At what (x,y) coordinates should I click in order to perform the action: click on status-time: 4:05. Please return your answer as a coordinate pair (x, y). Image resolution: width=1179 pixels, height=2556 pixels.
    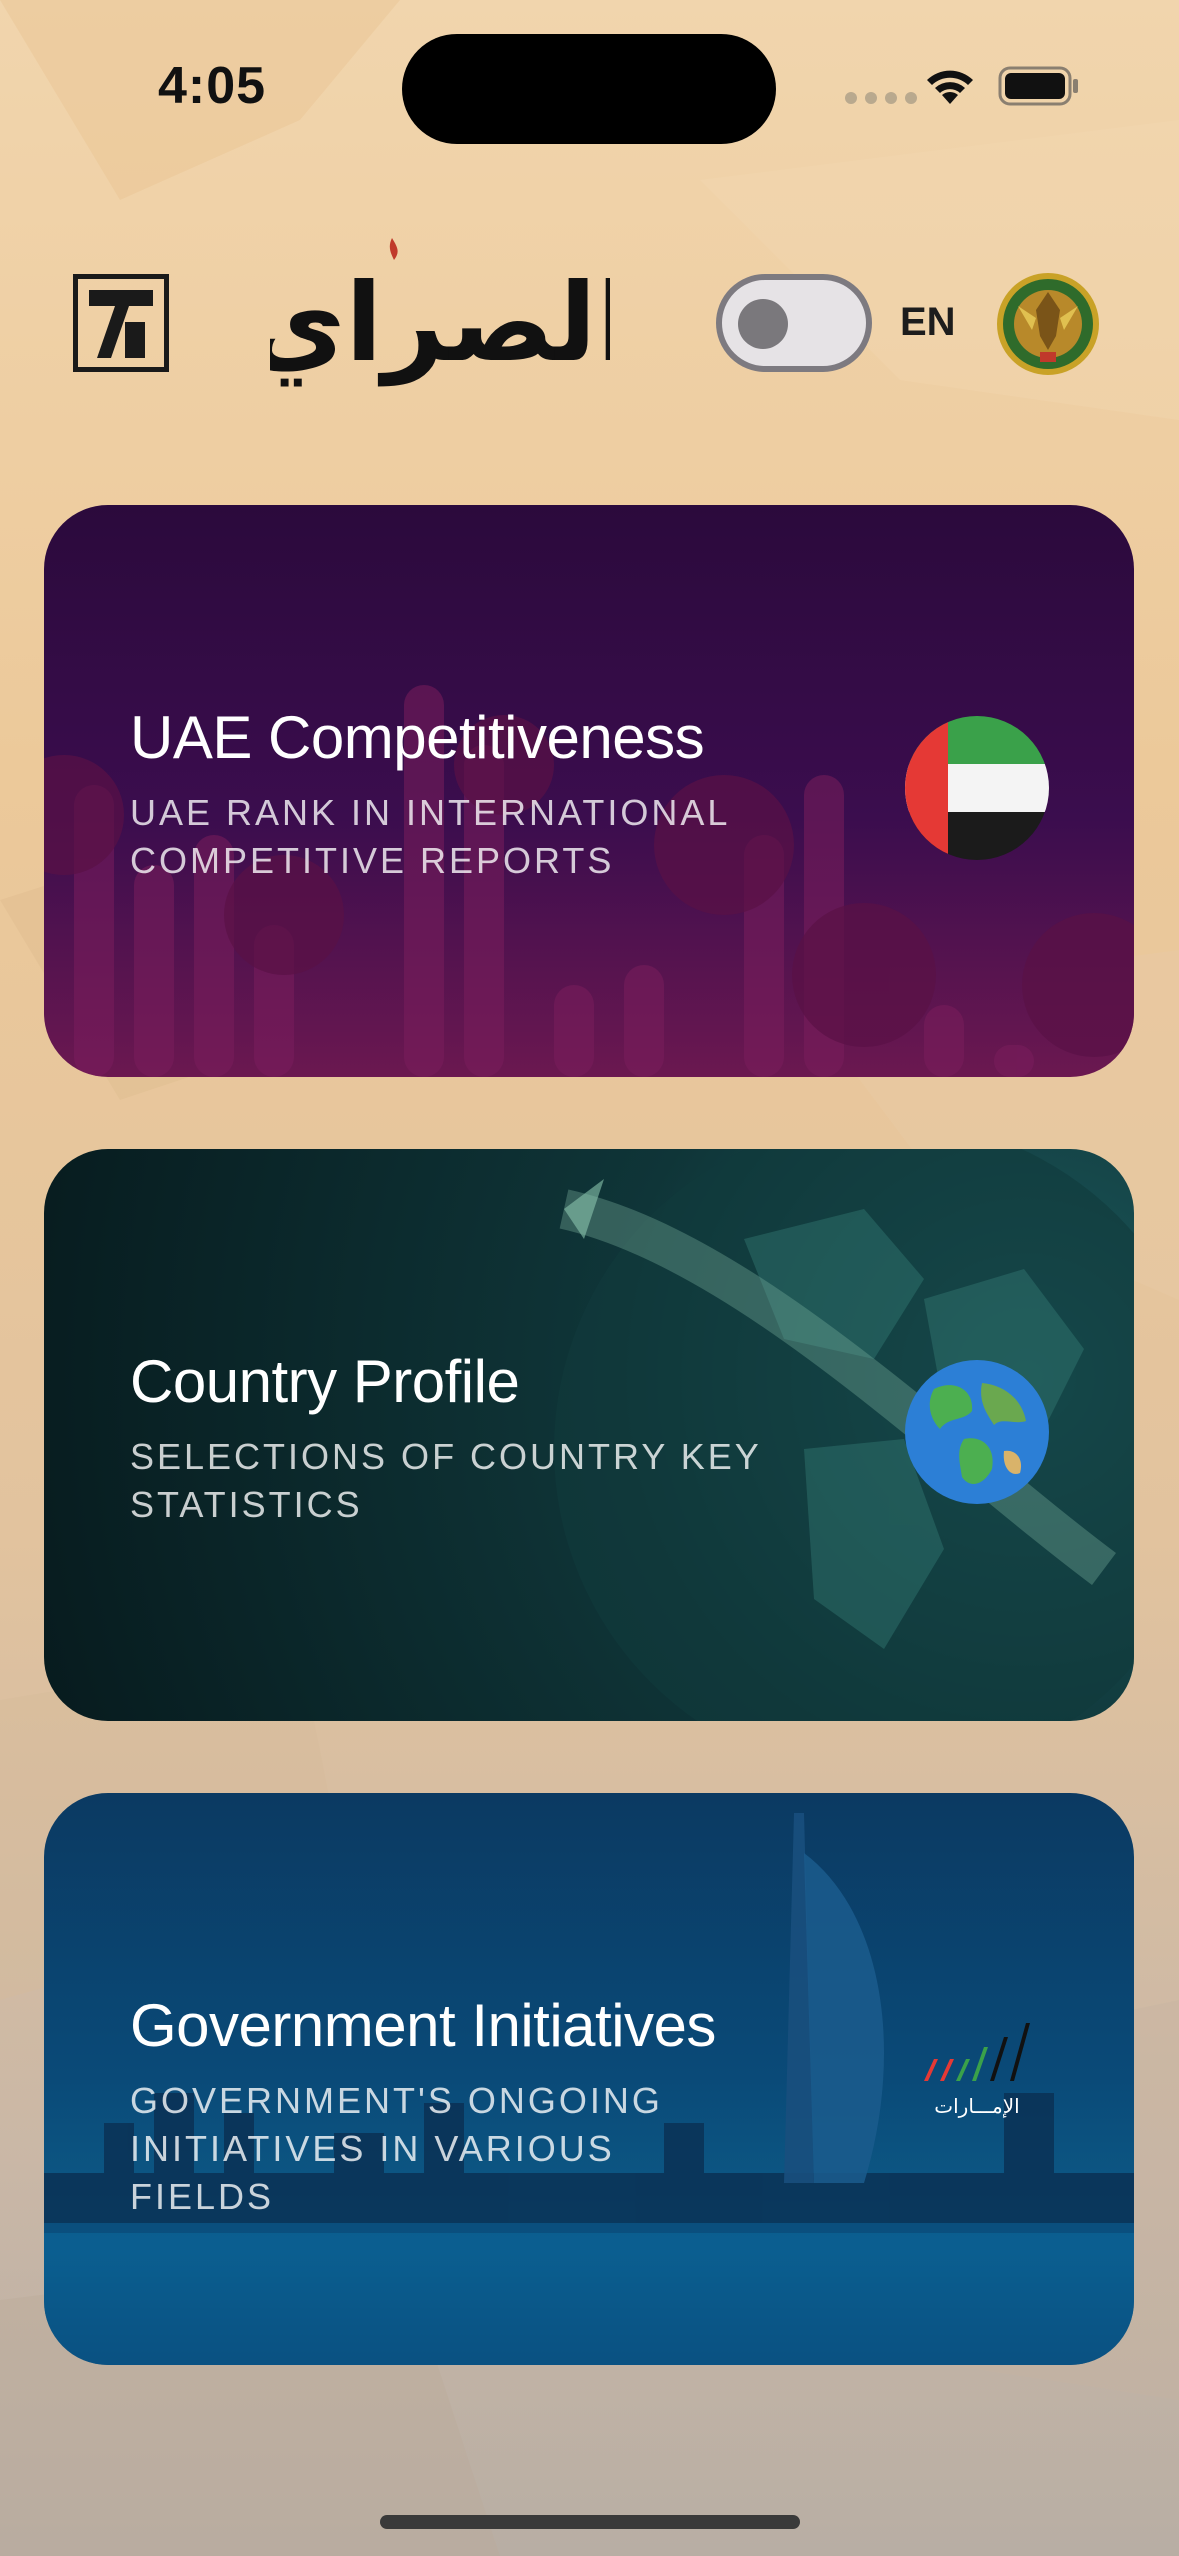
    Looking at the image, I should click on (212, 86).